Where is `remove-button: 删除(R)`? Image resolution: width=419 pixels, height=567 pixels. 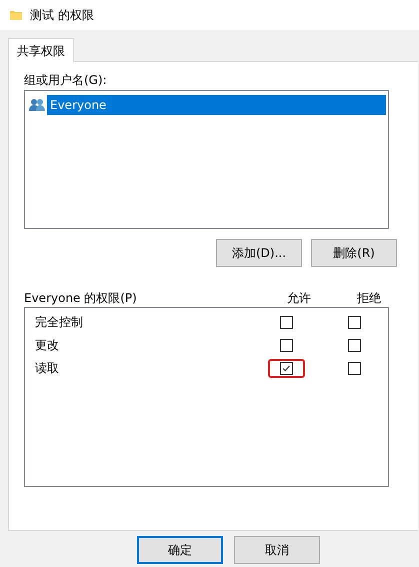
remove-button: 删除(R) is located at coordinates (354, 253).